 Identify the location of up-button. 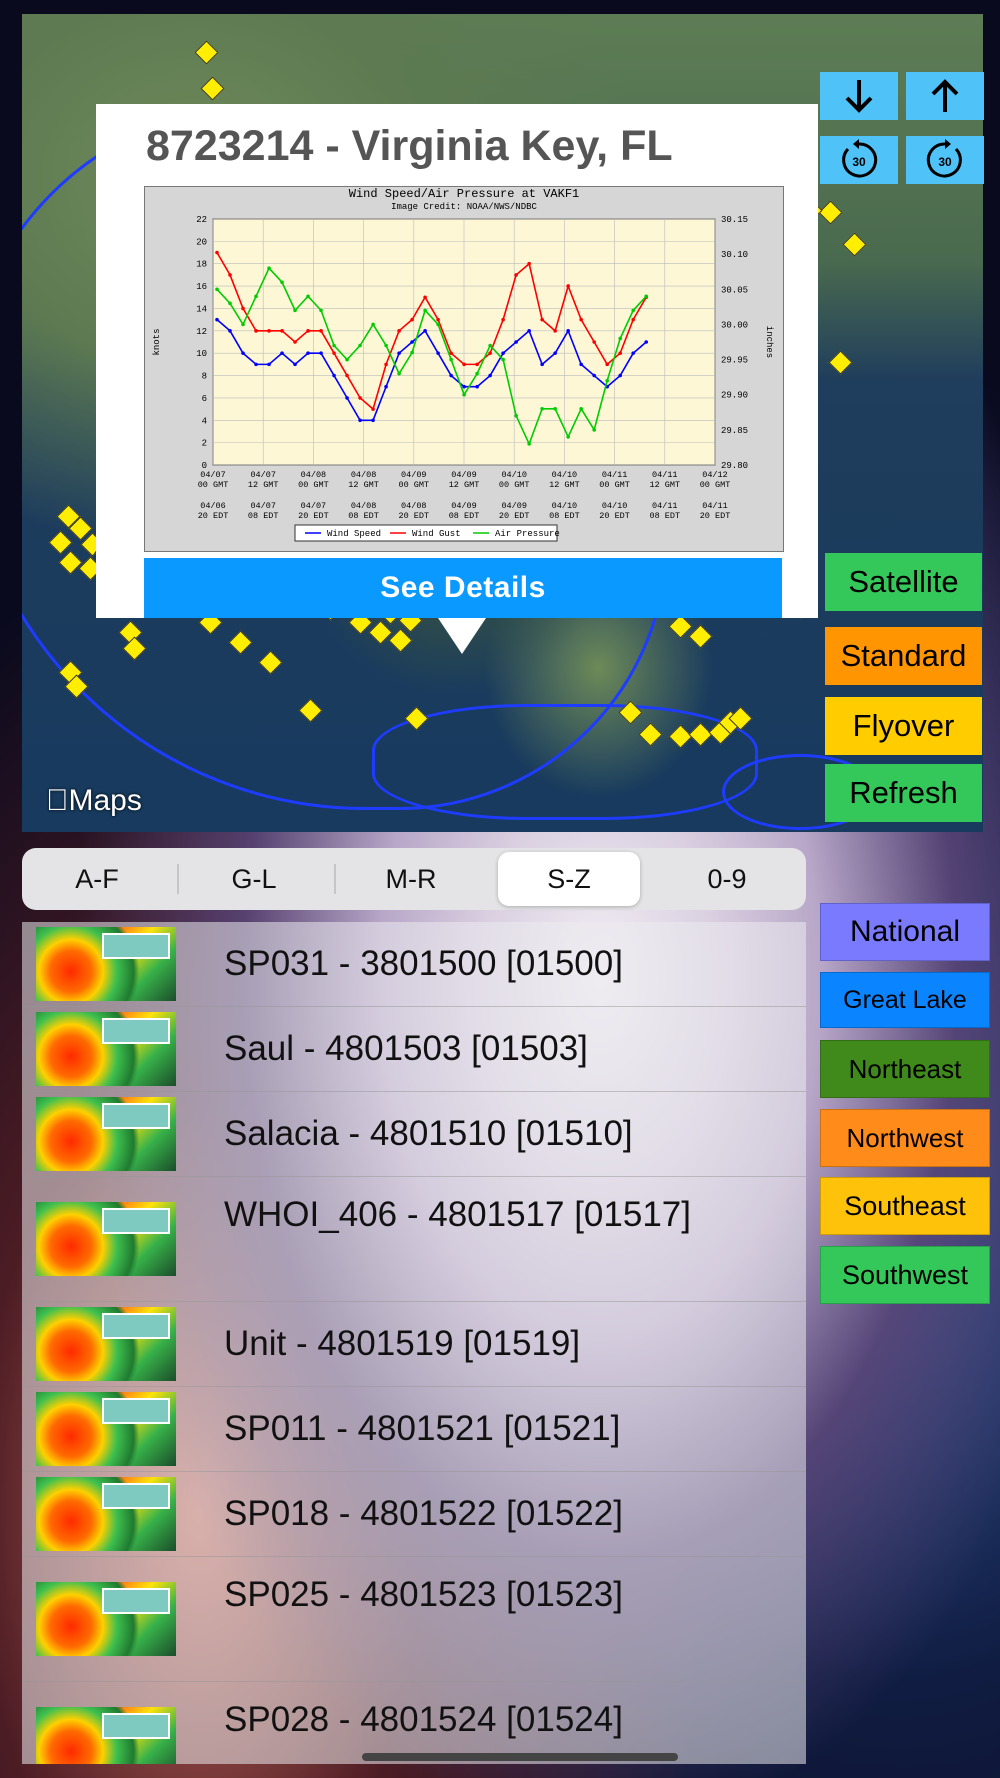
(945, 96).